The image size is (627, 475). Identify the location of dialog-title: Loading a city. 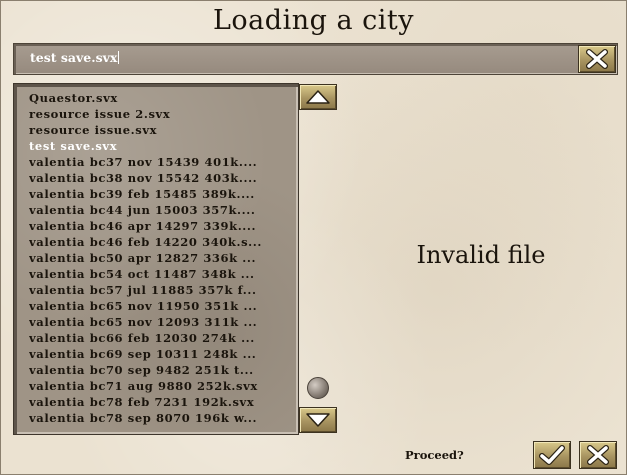
(313, 20).